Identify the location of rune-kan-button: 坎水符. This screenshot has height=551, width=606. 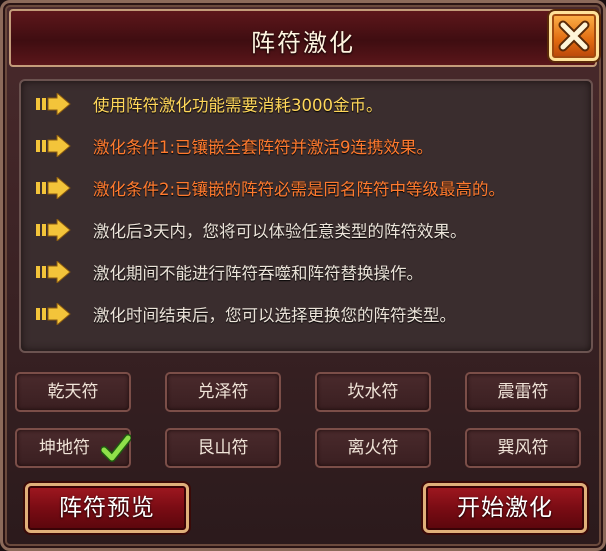
(373, 392).